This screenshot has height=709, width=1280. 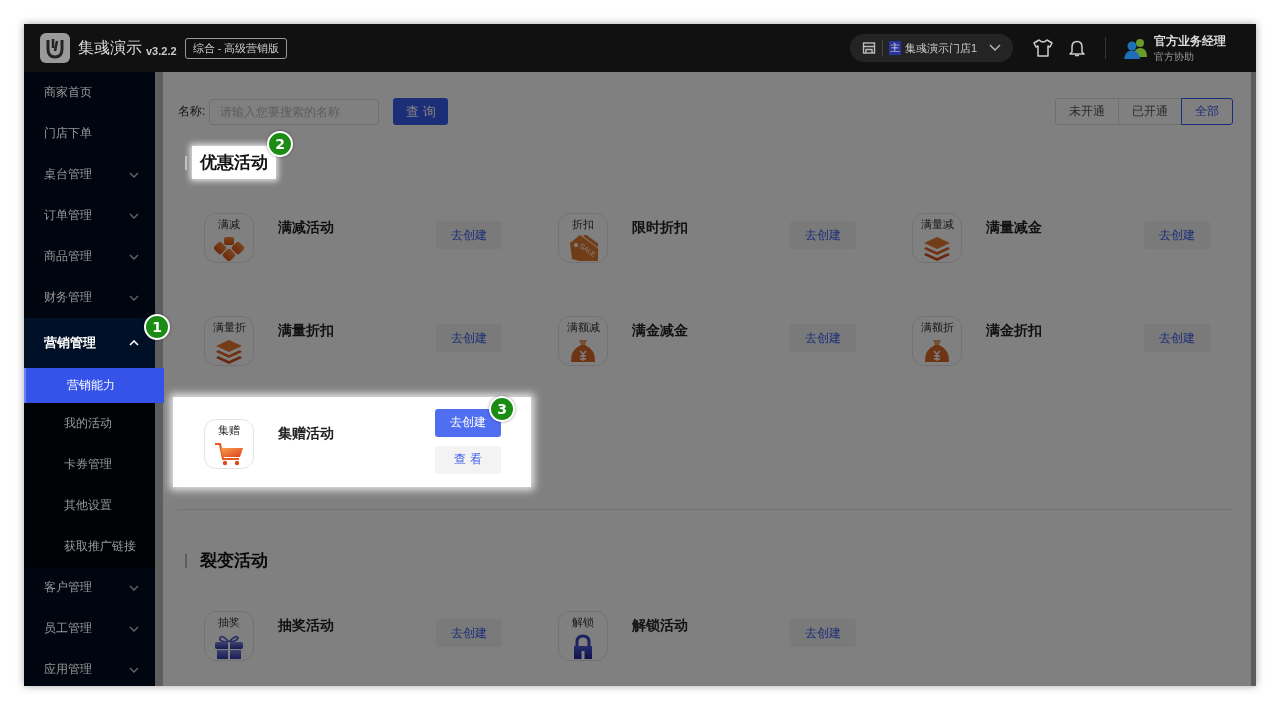 What do you see at coordinates (234, 162) in the screenshot?
I see `section-title: 优惠活动` at bounding box center [234, 162].